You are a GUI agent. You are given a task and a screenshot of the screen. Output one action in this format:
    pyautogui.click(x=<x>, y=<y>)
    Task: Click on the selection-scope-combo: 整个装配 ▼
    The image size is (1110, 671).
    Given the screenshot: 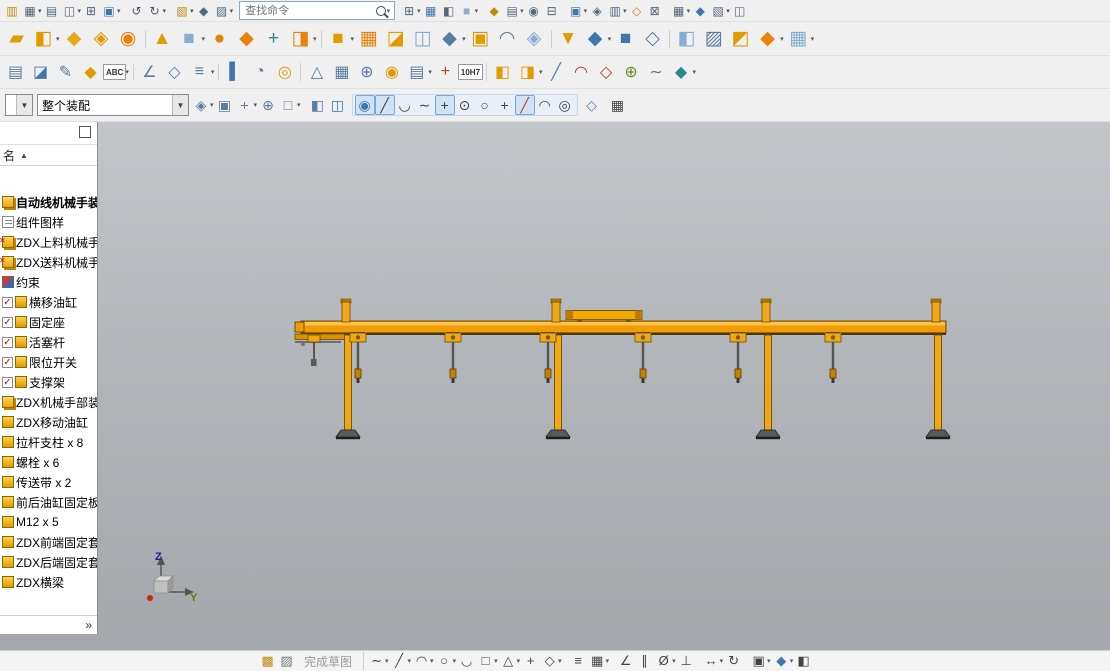 What is the action you would take?
    pyautogui.click(x=113, y=105)
    